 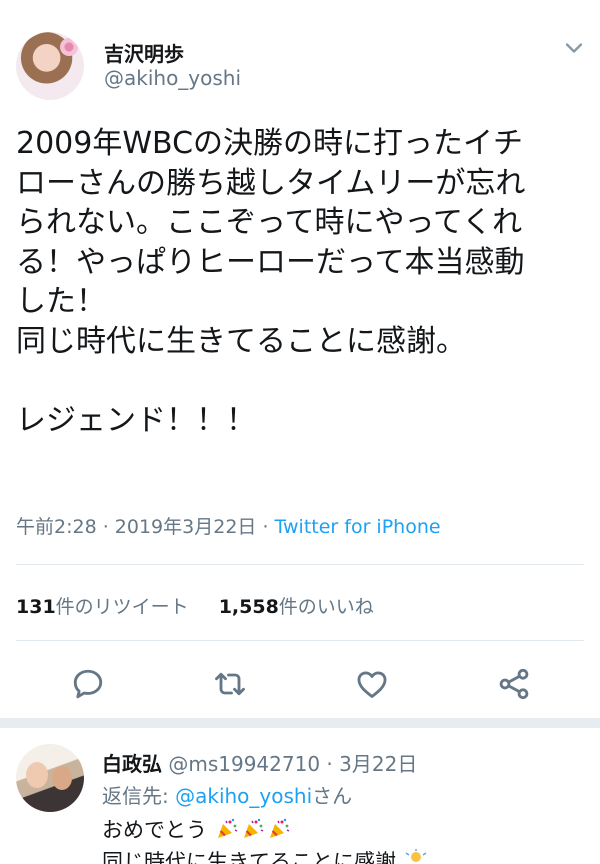 I want to click on reply-prefix: 返信先:, so click(x=139, y=796).